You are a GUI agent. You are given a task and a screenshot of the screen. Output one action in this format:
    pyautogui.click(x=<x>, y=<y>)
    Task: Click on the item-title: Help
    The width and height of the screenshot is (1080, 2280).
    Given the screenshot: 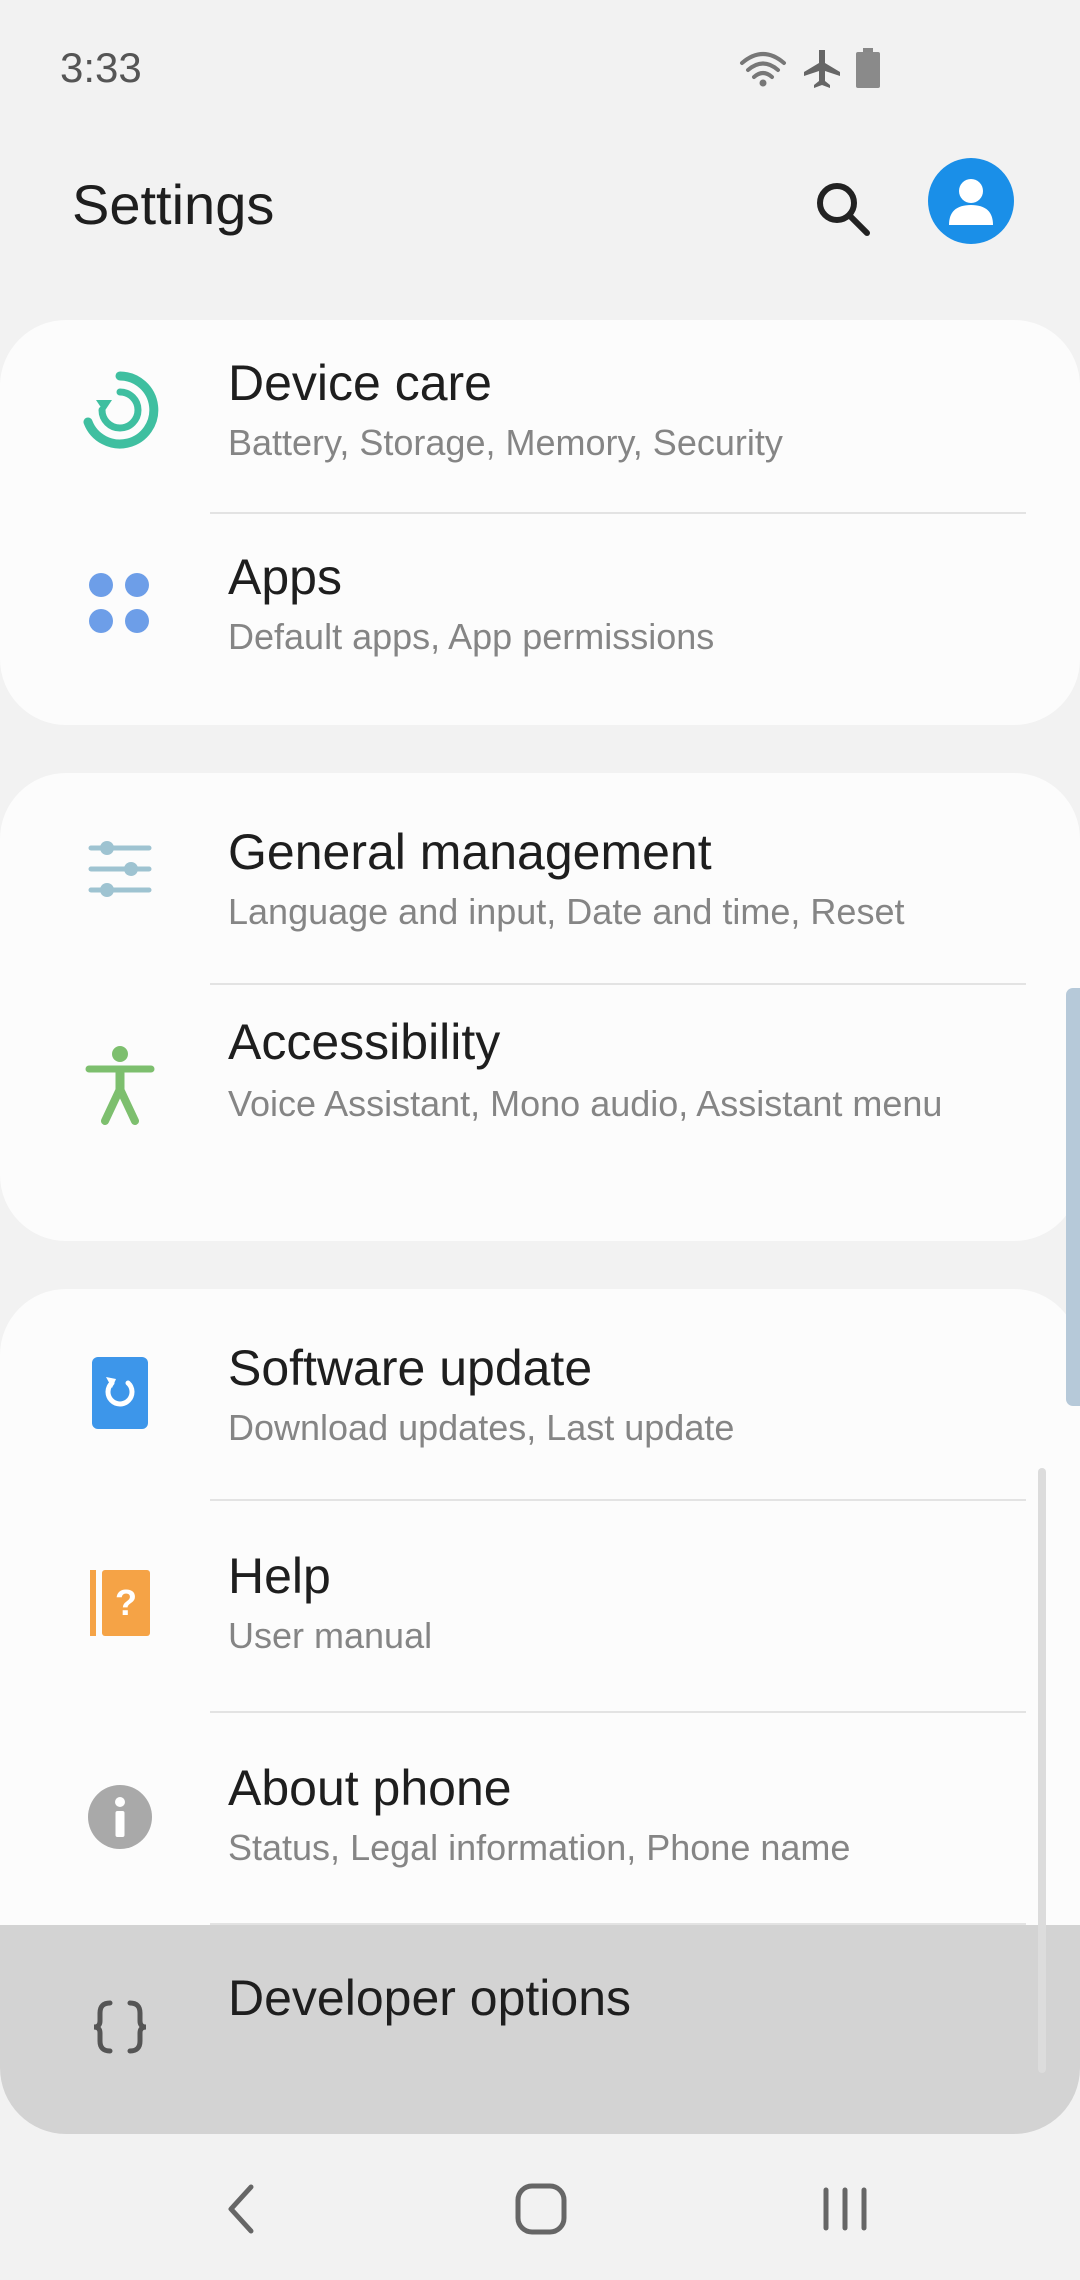 What is the action you would take?
    pyautogui.click(x=279, y=1576)
    